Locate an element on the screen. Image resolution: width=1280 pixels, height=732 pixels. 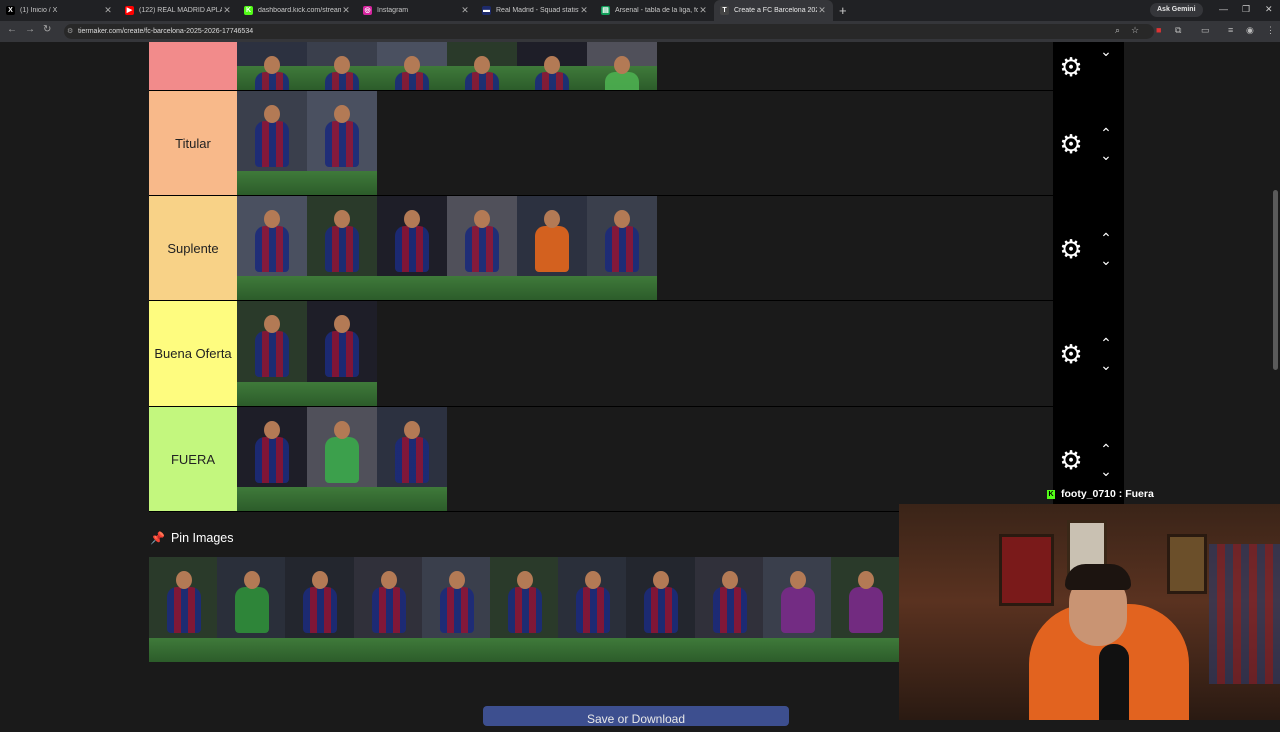
tier-label: FUERA is located at coordinates (193, 459).